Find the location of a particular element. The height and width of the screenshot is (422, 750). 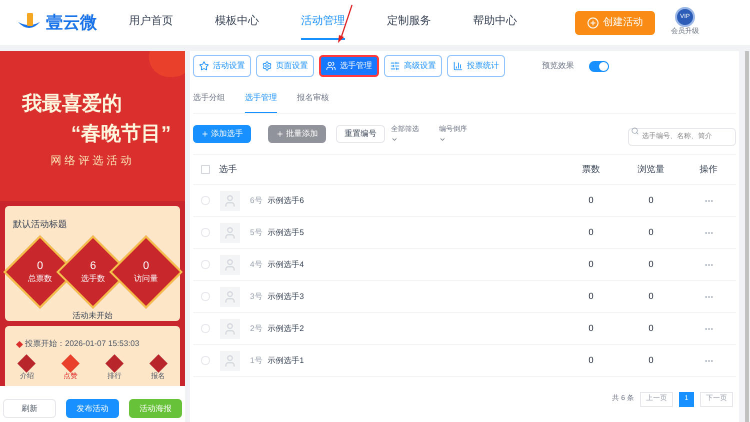

star-icon is located at coordinates (204, 66).